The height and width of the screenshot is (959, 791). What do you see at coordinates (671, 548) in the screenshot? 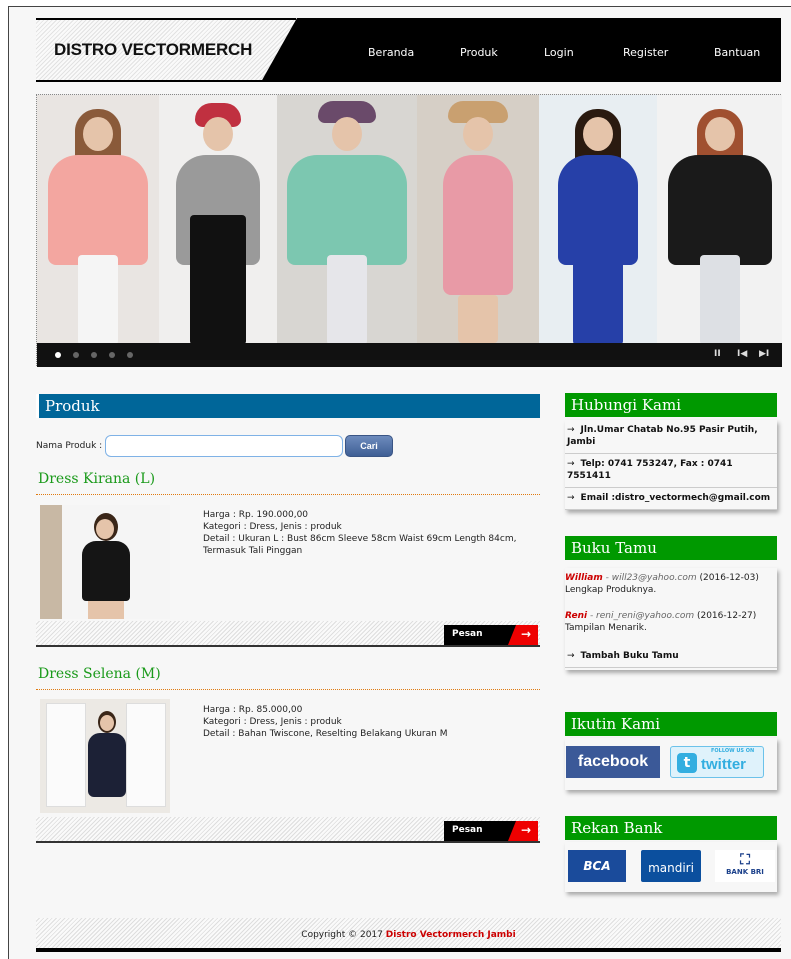
I see `guestbook-heading: Buku Tamu` at bounding box center [671, 548].